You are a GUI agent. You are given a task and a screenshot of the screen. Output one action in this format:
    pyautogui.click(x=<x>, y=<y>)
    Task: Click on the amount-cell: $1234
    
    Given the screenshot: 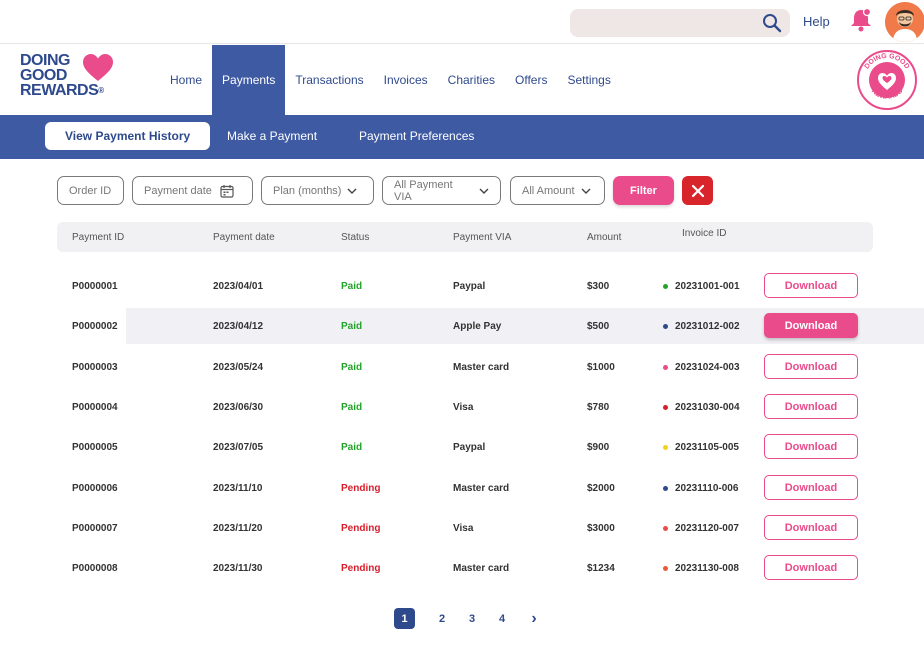 What is the action you would take?
    pyautogui.click(x=601, y=568)
    